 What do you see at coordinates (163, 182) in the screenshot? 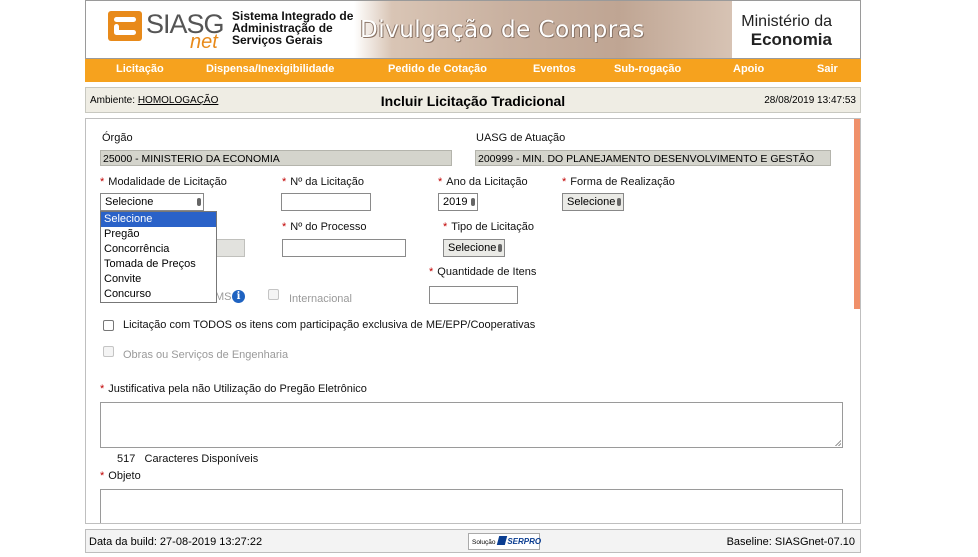
I see `modalidade-label: * Modalidade de Licitação` at bounding box center [163, 182].